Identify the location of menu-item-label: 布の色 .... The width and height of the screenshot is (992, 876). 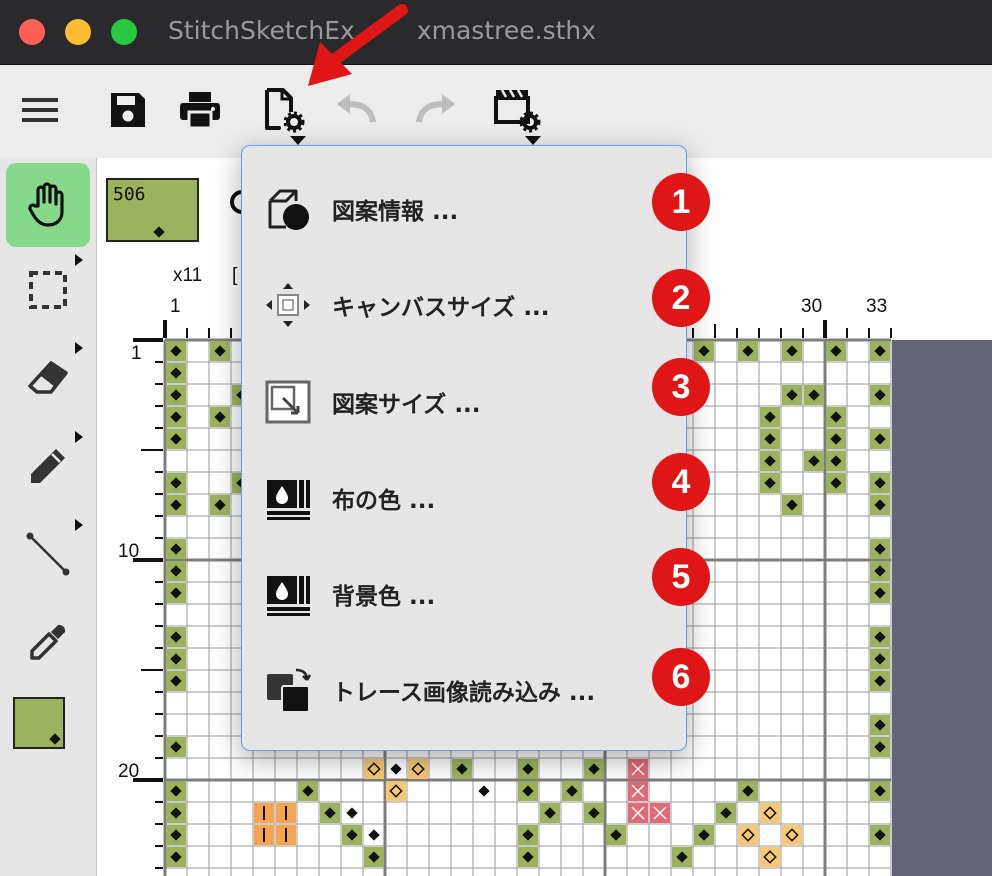
(384, 501).